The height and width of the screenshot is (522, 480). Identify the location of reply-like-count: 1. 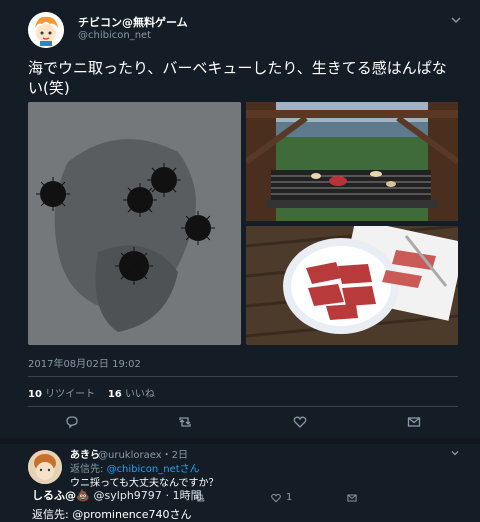
(289, 497).